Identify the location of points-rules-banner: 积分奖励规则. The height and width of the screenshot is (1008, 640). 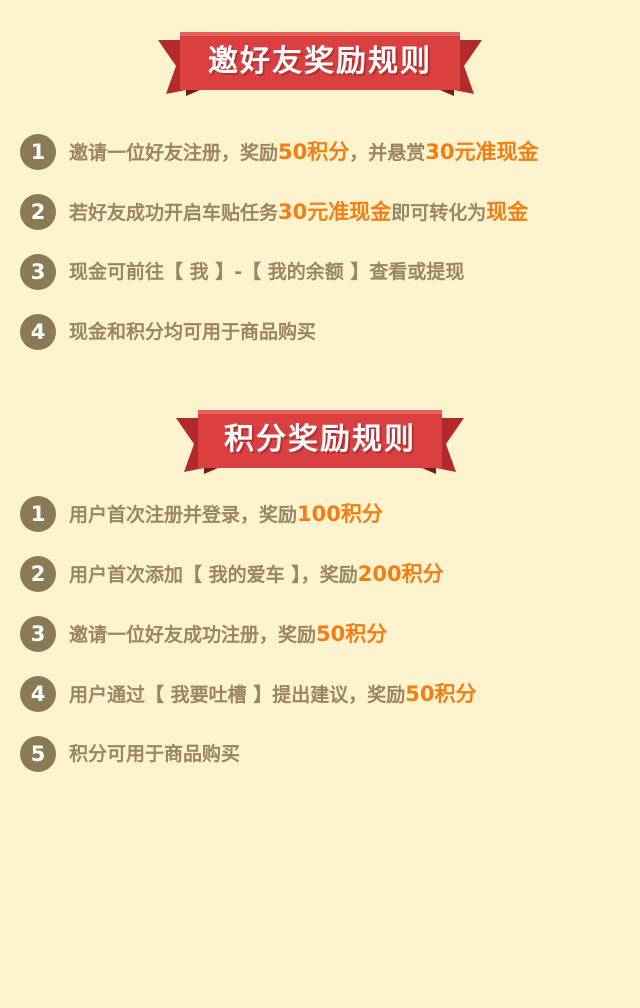
(320, 440).